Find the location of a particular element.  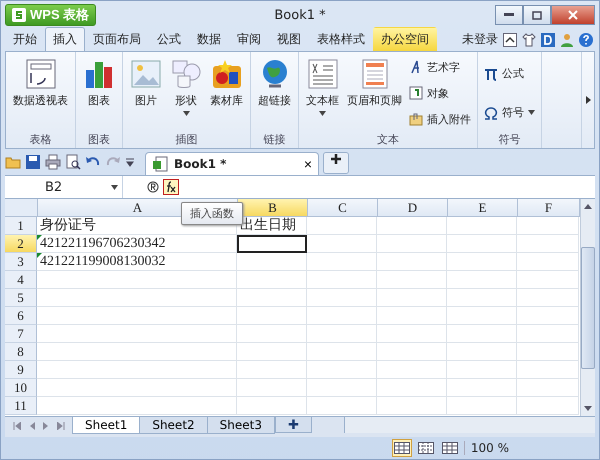

add-sheet-button: ✚ is located at coordinates (293, 425).